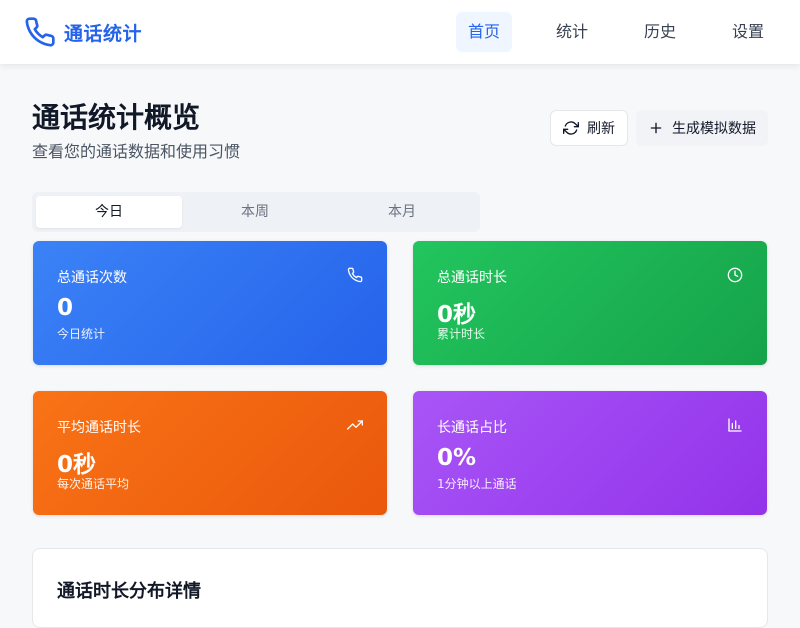  What do you see at coordinates (103, 33) in the screenshot?
I see `brand-title: 通话统计` at bounding box center [103, 33].